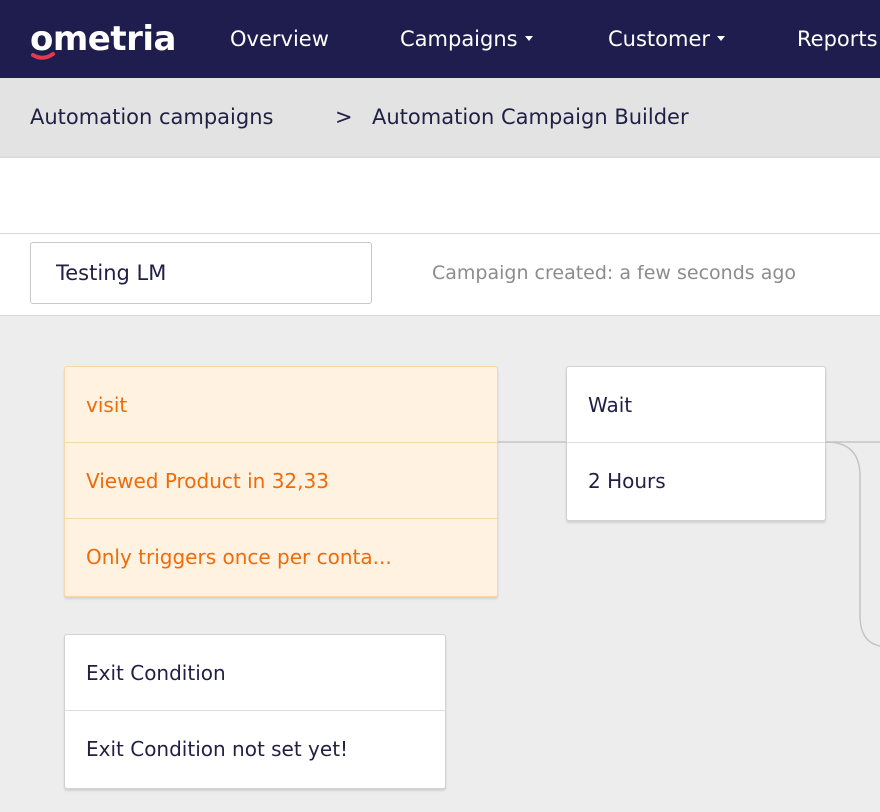 The image size is (880, 812). I want to click on exit-condition-title: Exit Condition, so click(255, 673).